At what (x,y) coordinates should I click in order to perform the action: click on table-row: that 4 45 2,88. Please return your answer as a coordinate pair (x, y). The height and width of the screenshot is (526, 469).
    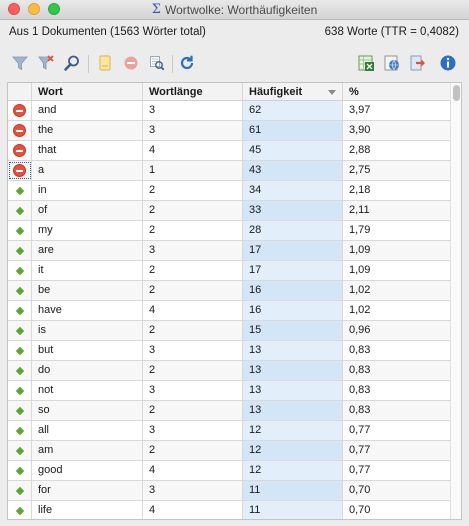
    Looking at the image, I should click on (229, 151).